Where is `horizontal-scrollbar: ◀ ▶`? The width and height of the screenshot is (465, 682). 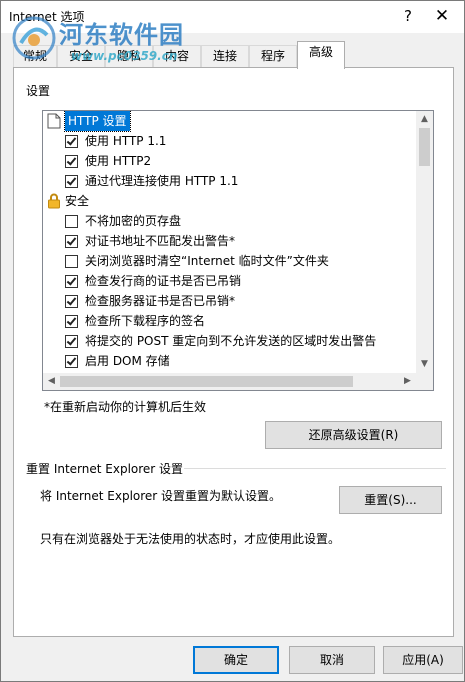 horizontal-scrollbar: ◀ ▶ is located at coordinates (229, 381).